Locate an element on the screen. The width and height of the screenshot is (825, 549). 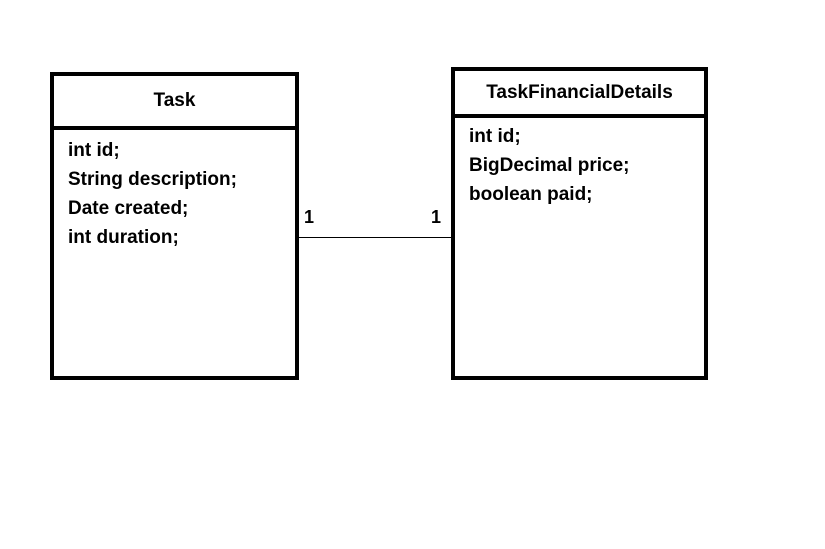
target-multiplicity: 1 is located at coordinates (436, 217).